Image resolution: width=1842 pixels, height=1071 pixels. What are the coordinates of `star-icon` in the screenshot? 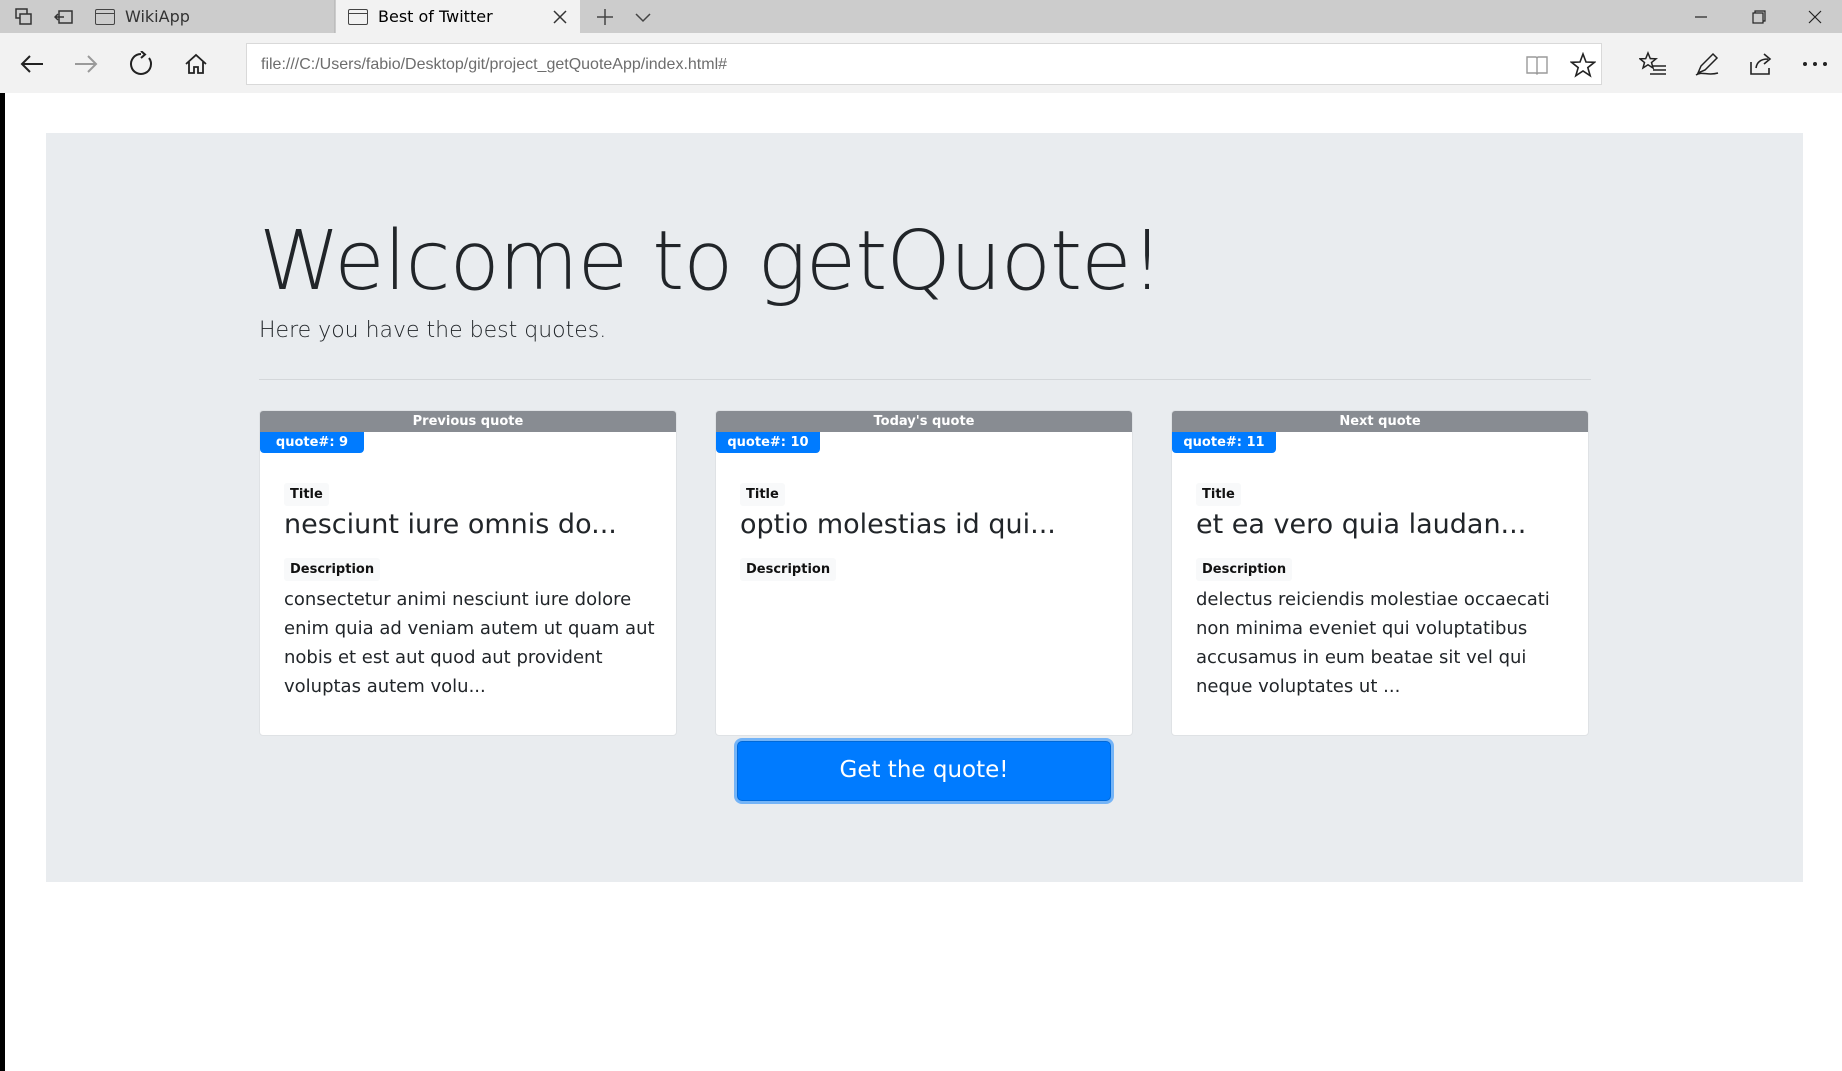 It's located at (1583, 65).